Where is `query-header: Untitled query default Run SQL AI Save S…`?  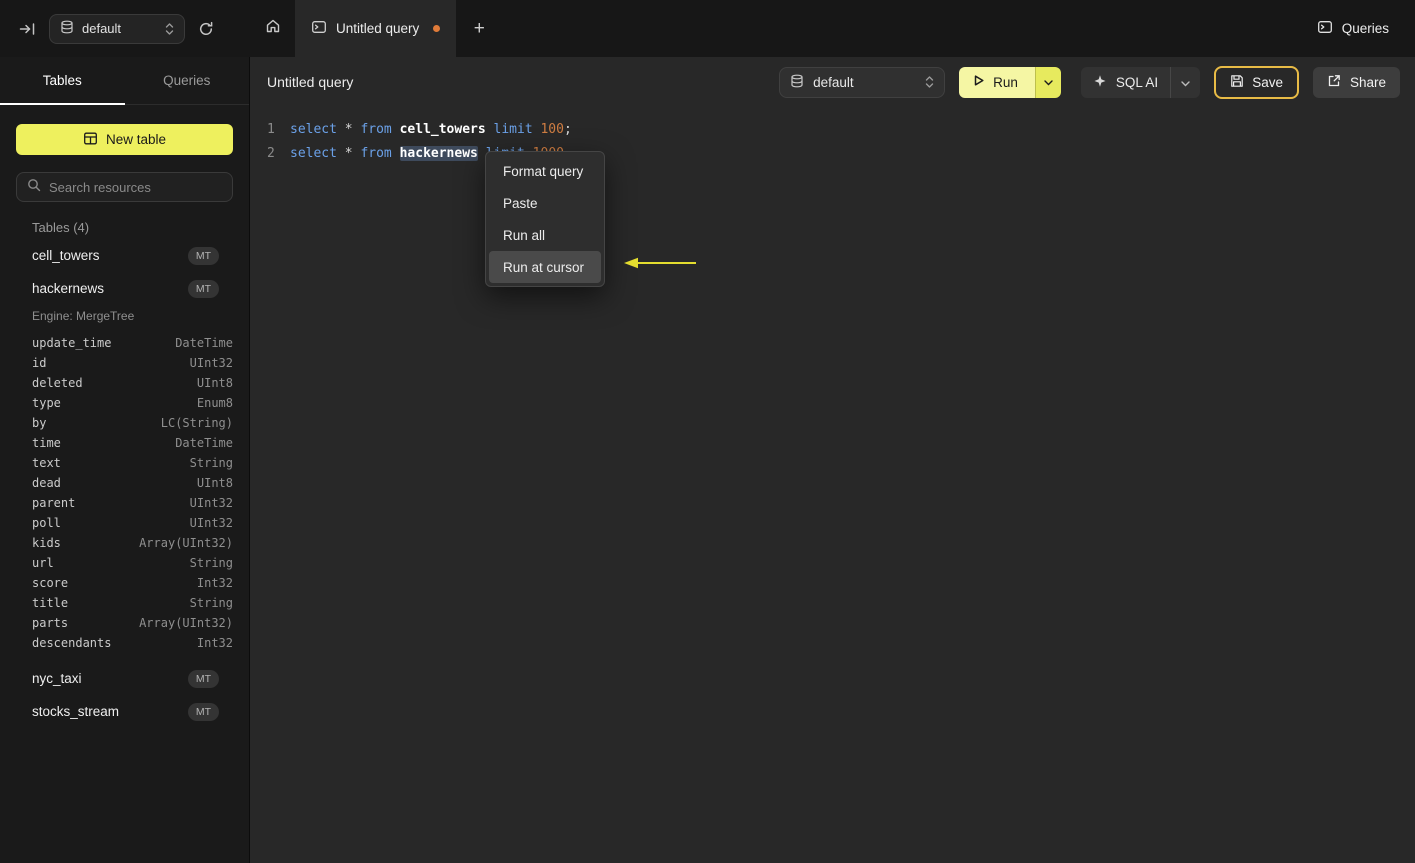 query-header: Untitled query default Run SQL AI Save S… is located at coordinates (832, 82).